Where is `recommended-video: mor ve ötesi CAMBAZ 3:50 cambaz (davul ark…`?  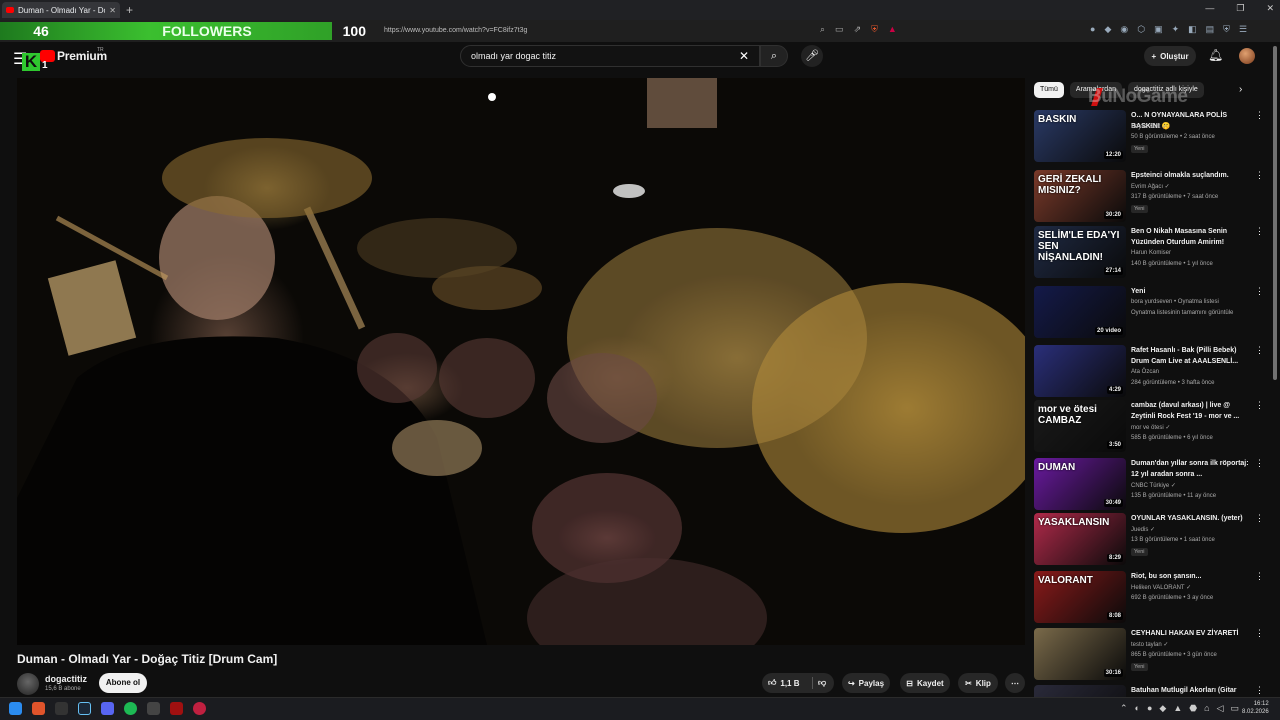
recommended-video: mor ve ötesi CAMBAZ 3:50 cambaz (davul ark… is located at coordinates (1149, 426).